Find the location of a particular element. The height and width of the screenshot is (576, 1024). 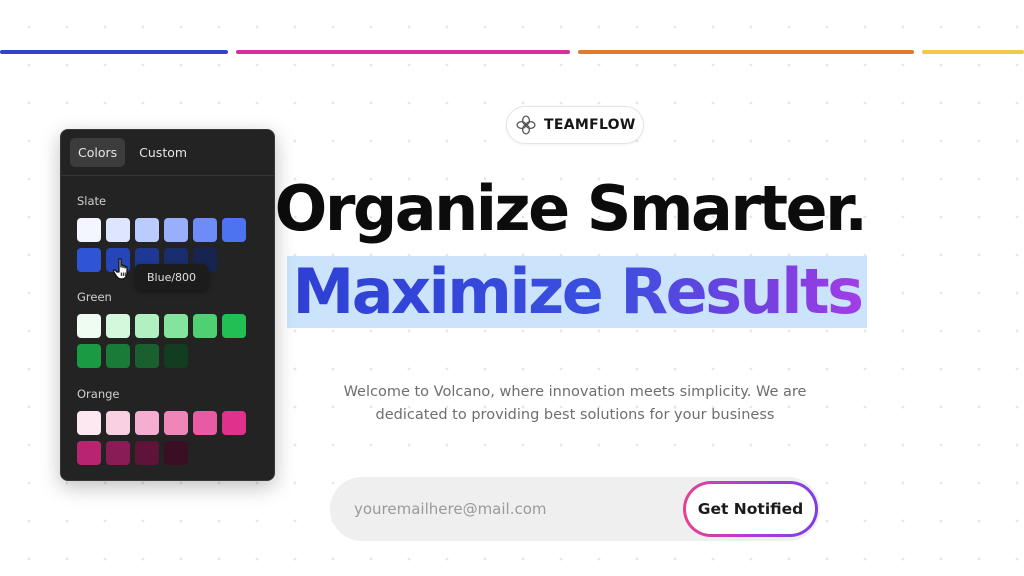

swatch-grid-orange is located at coordinates (161, 438).